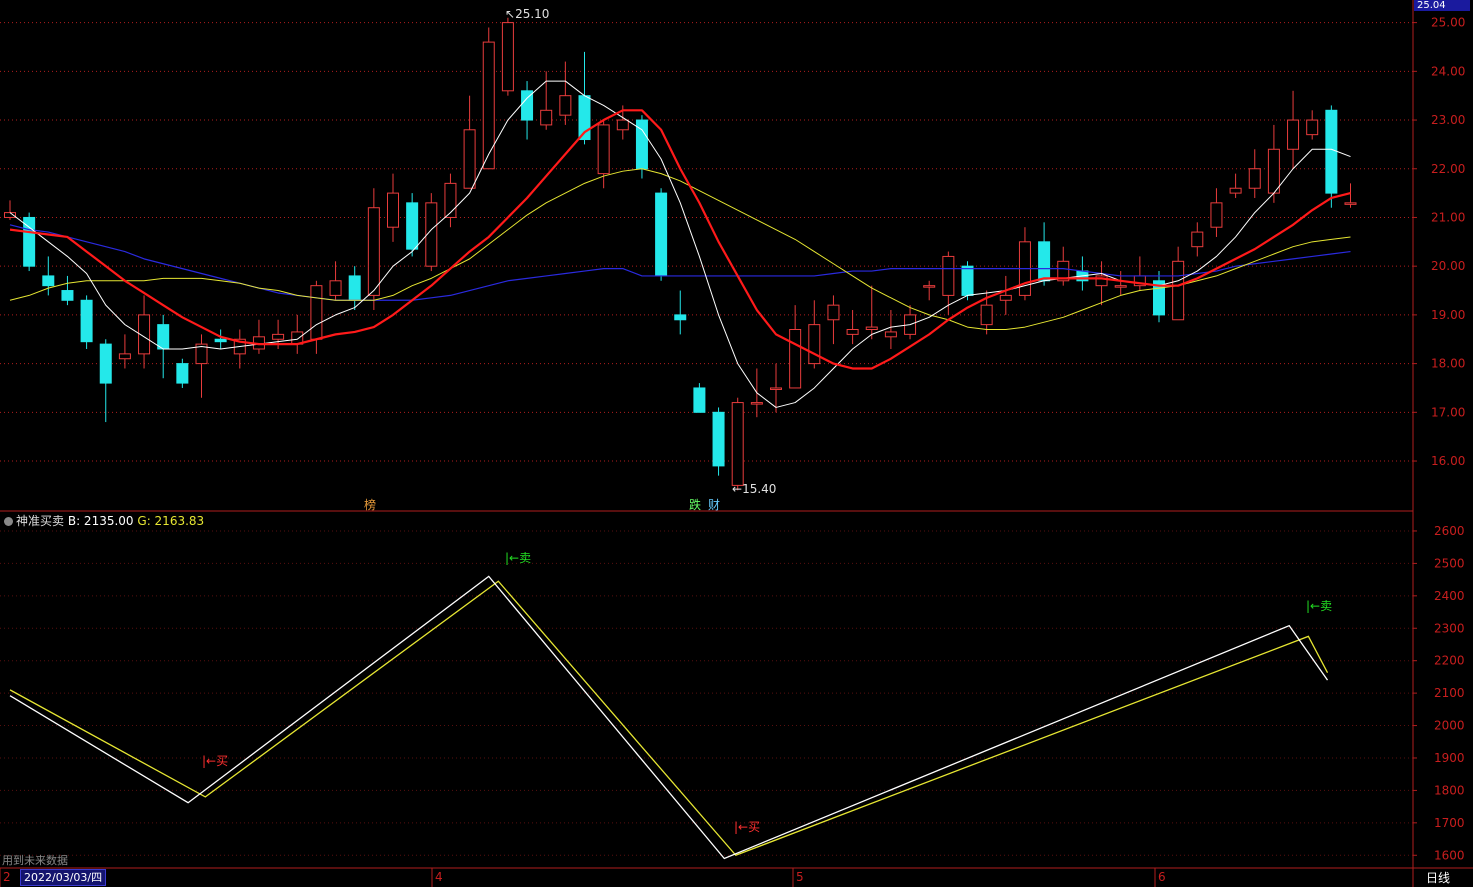 This screenshot has height=887, width=1473. I want to click on indicator-tick-label: 2300, so click(1449, 628).